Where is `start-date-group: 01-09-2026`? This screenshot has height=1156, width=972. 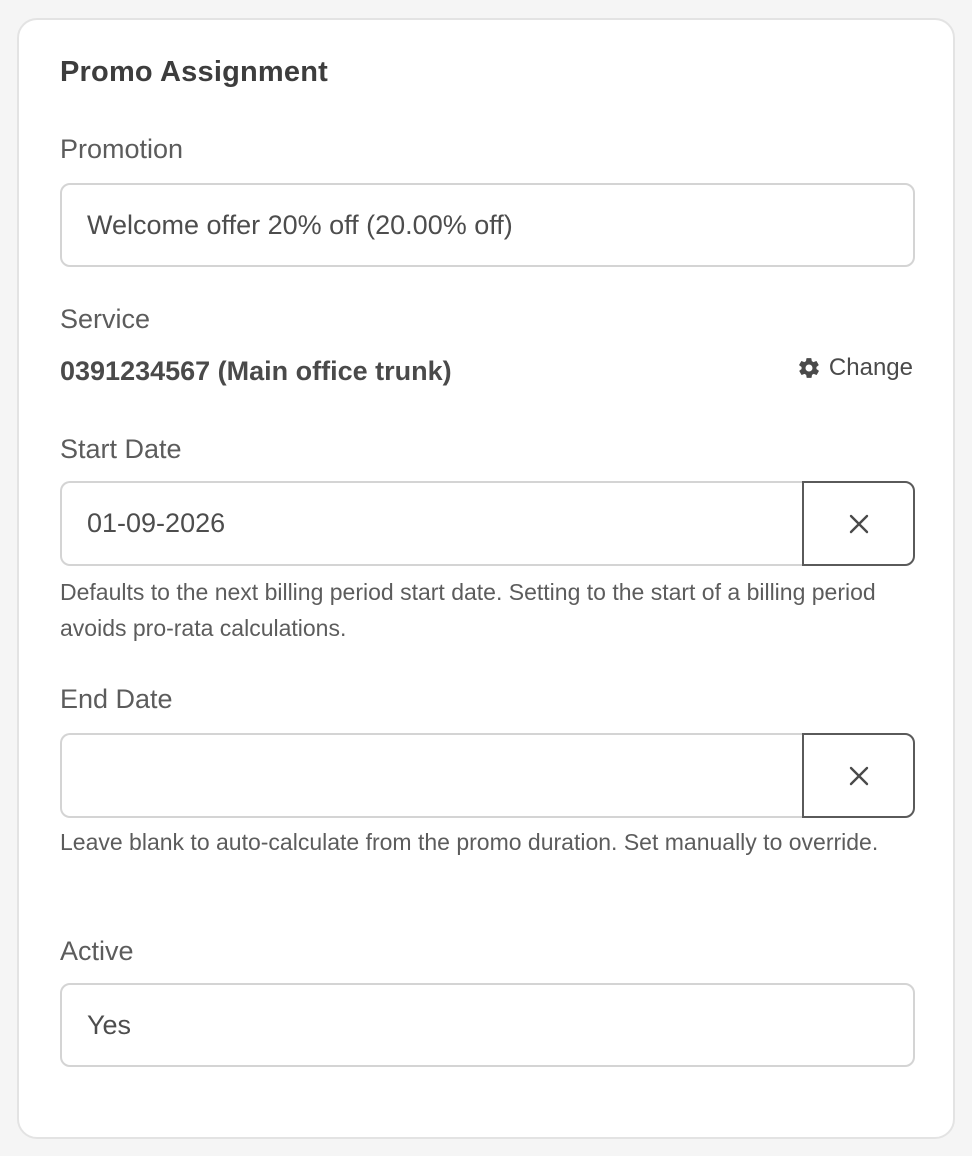
start-date-group: 01-09-2026 is located at coordinates (487, 523).